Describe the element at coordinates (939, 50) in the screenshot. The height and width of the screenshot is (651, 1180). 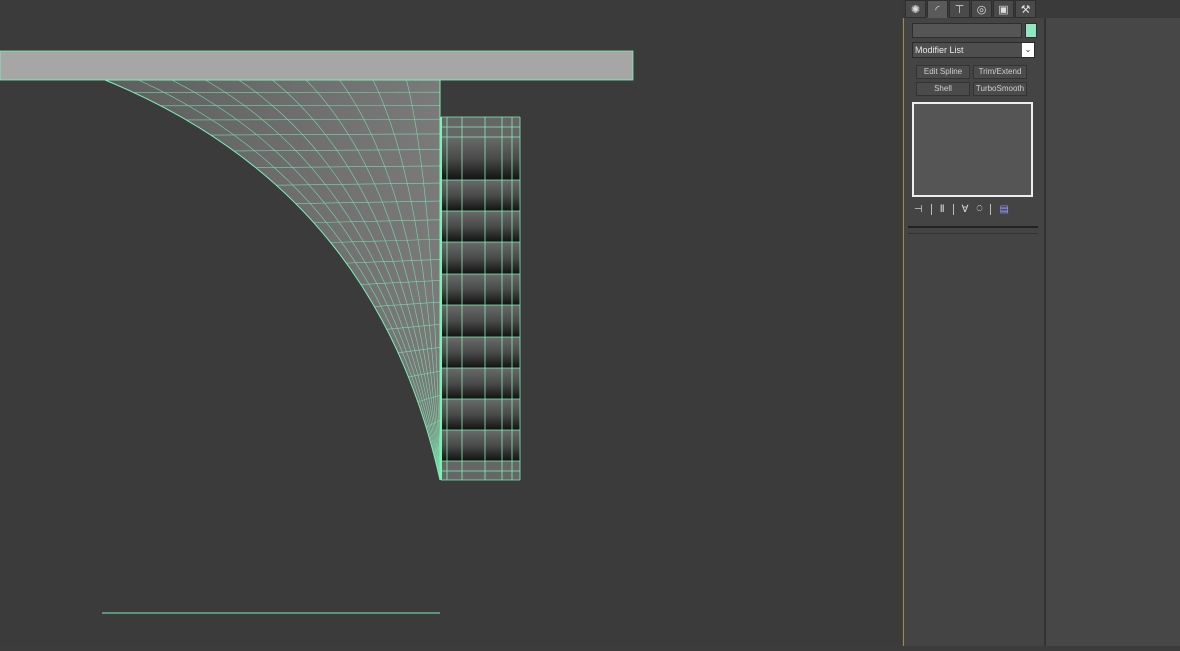
I see `modifier-list-label: Modifier List` at that location.